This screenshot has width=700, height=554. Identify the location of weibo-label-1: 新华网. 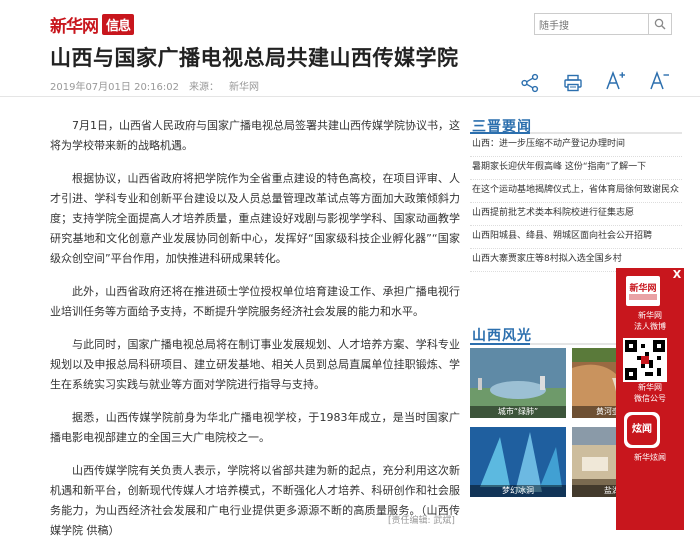
(650, 315).